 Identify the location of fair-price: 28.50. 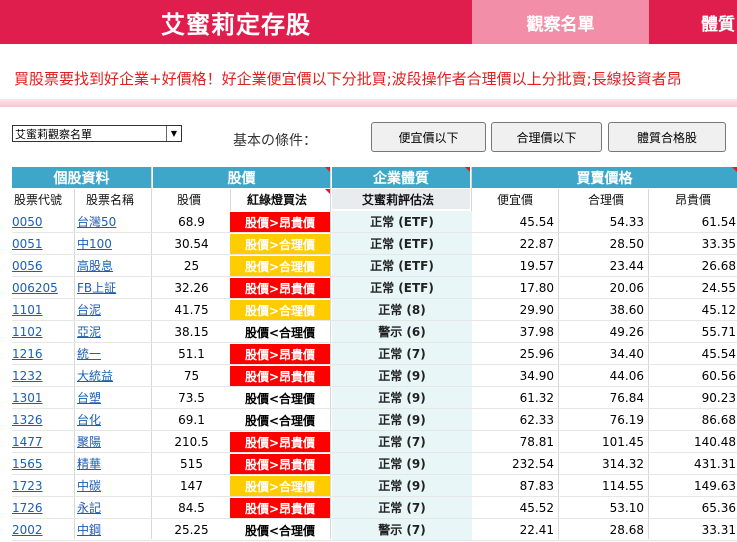
(626, 244).